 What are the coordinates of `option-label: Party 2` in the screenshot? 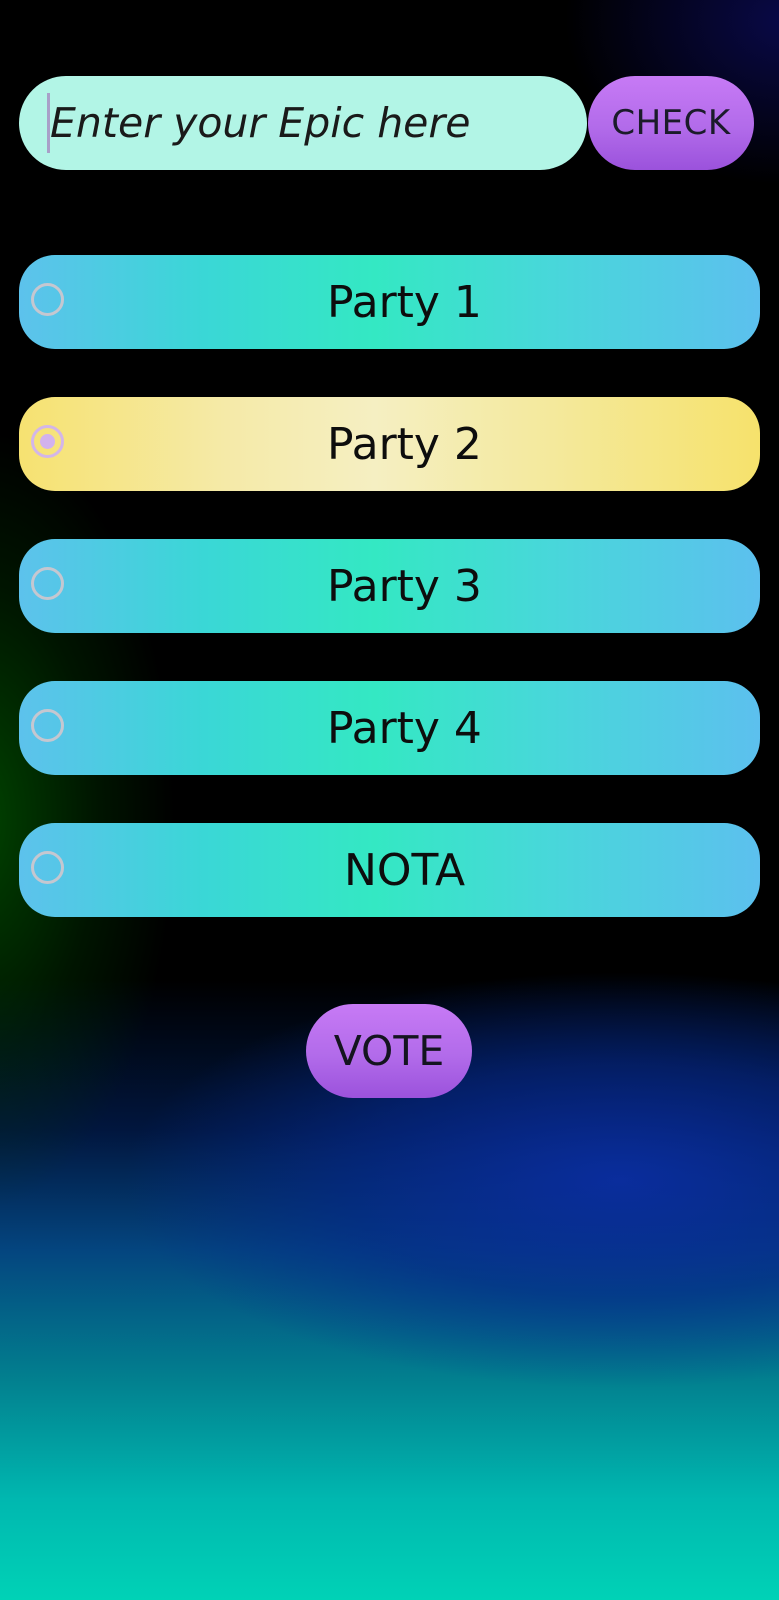 It's located at (404, 444).